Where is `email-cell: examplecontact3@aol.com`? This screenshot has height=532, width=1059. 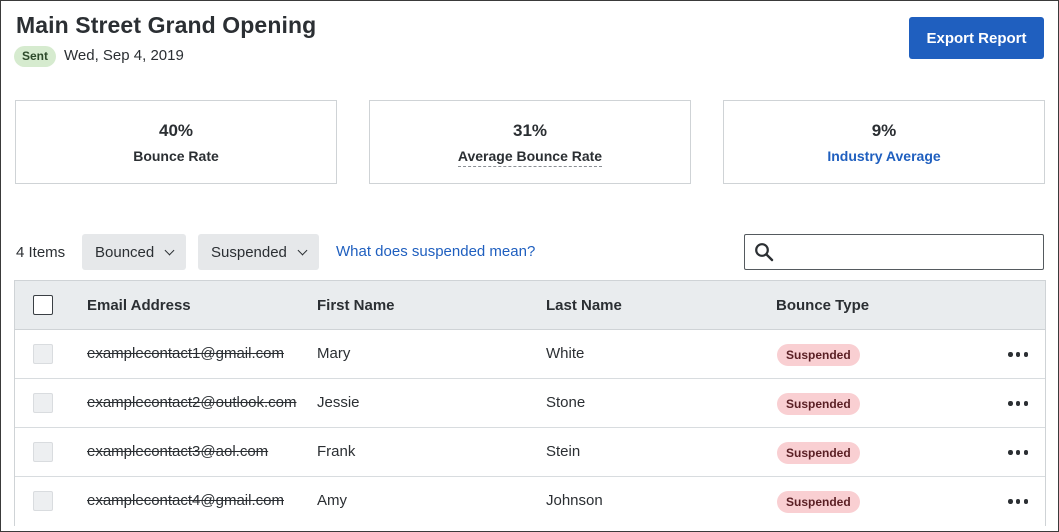
email-cell: examplecontact3@aol.com is located at coordinates (178, 451).